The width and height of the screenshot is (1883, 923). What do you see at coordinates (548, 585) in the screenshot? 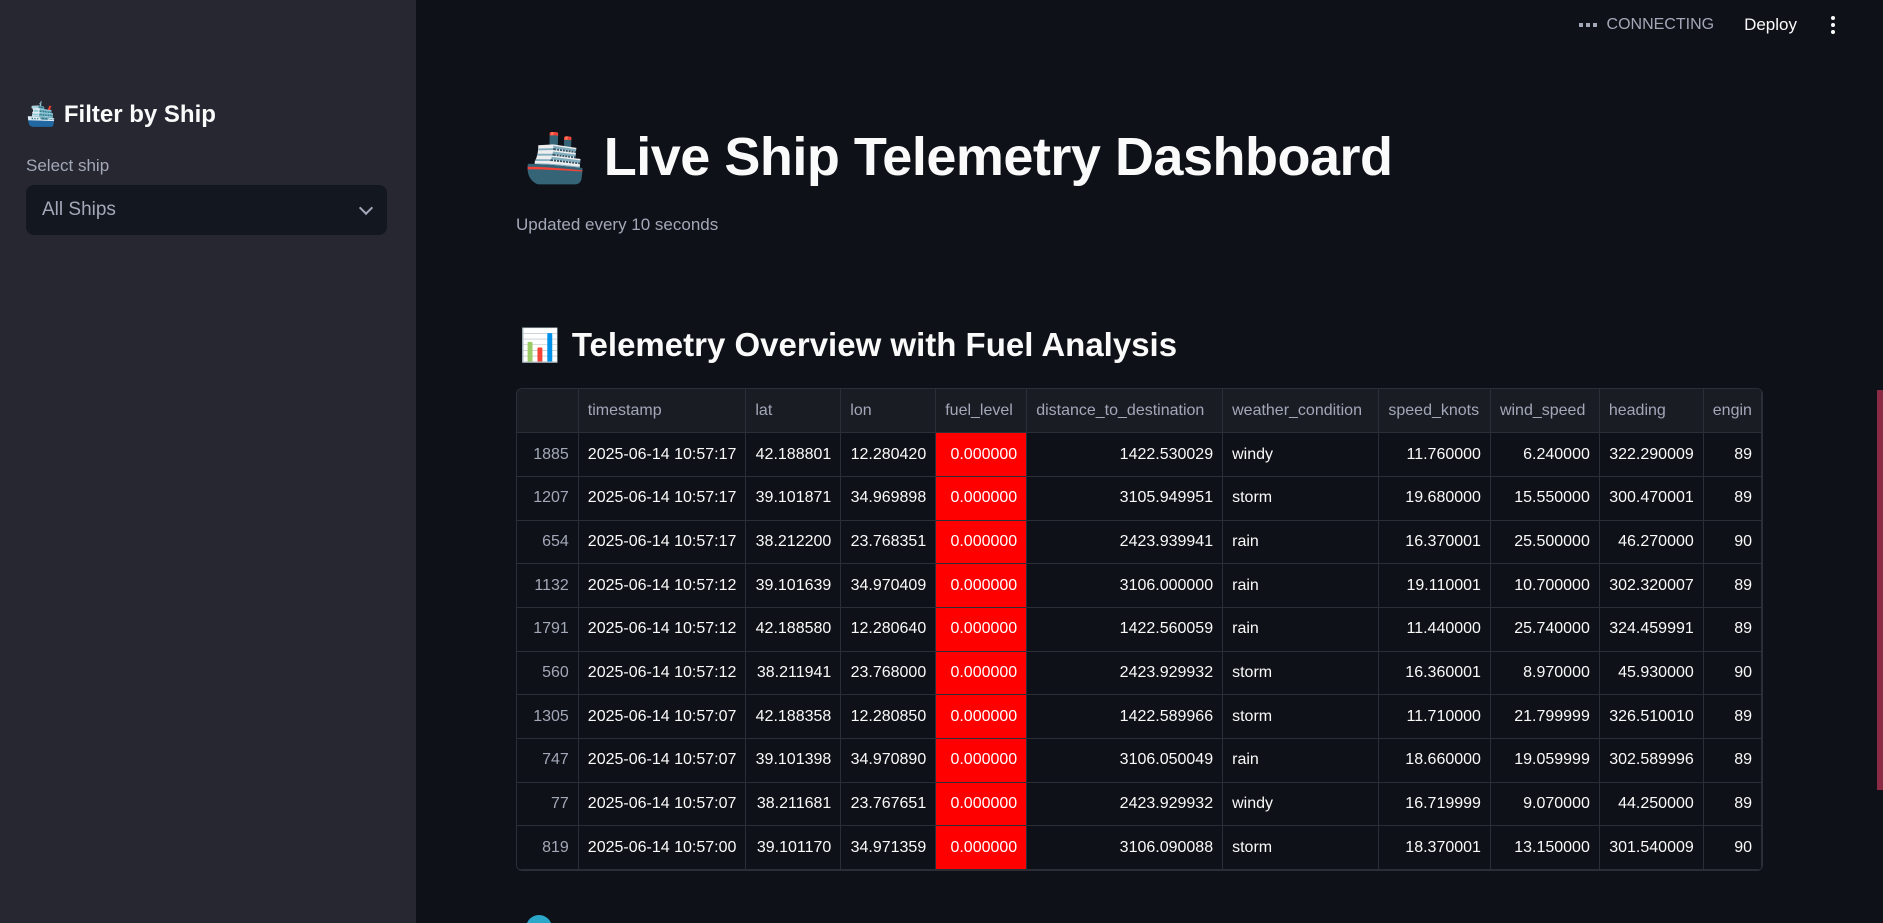
I see `row-index: 1132` at bounding box center [548, 585].